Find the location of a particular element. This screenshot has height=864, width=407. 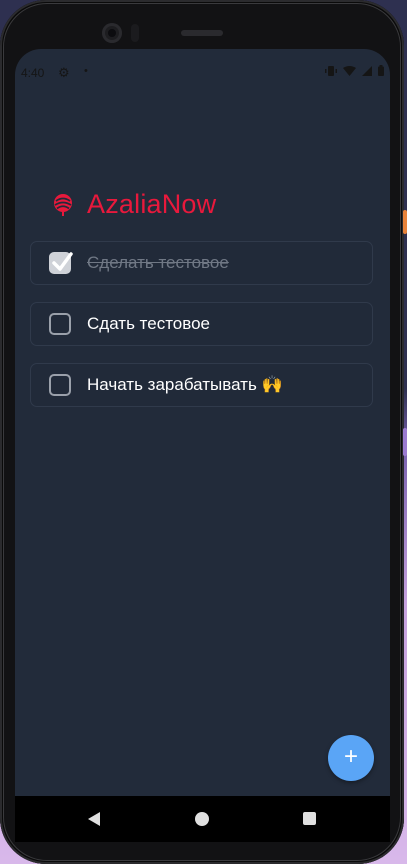

android-nav-bar is located at coordinates (202, 819).